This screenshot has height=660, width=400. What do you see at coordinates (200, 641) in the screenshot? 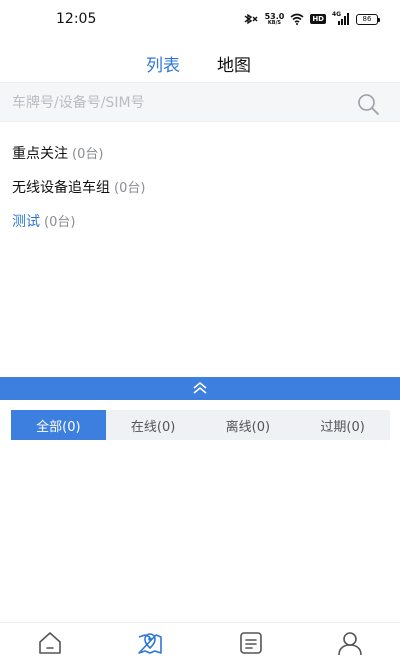
I see `bottom-nav` at bounding box center [200, 641].